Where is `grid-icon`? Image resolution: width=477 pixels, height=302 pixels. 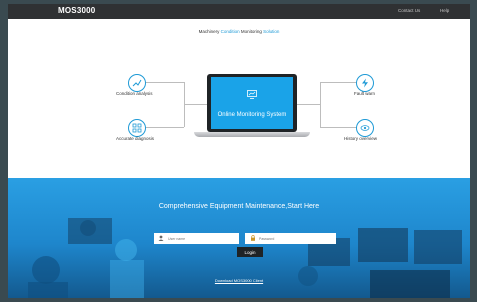
grid-icon is located at coordinates (137, 128).